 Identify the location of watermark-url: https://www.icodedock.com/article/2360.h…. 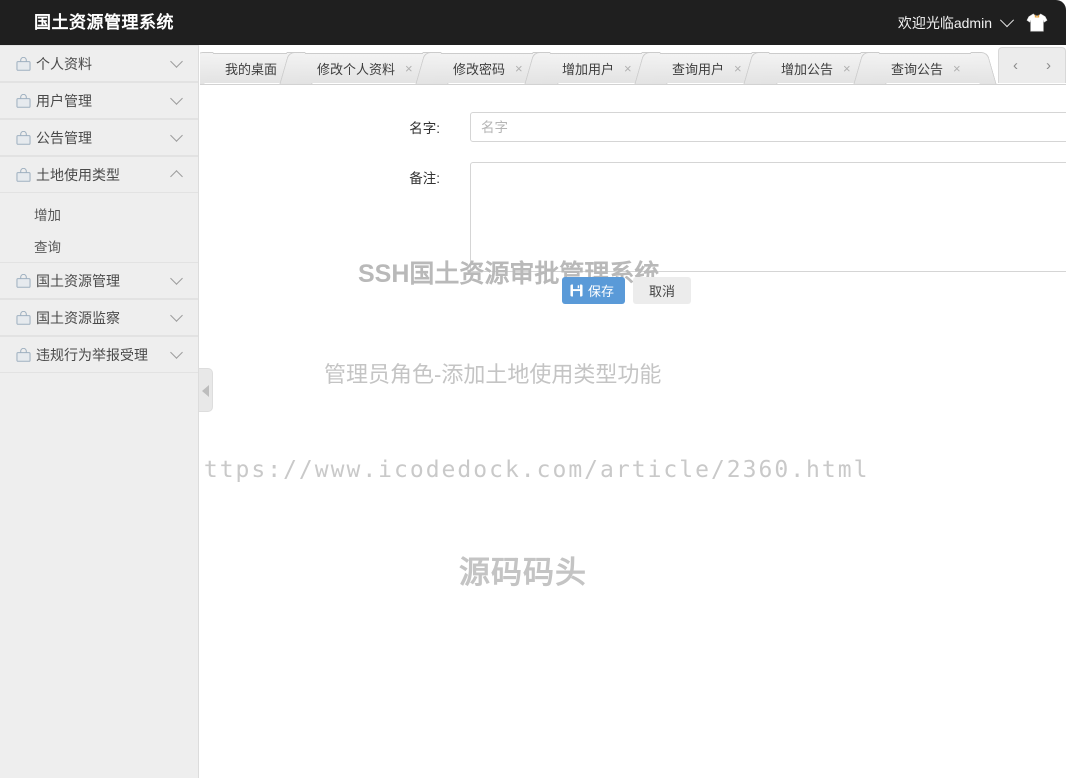
(535, 470).